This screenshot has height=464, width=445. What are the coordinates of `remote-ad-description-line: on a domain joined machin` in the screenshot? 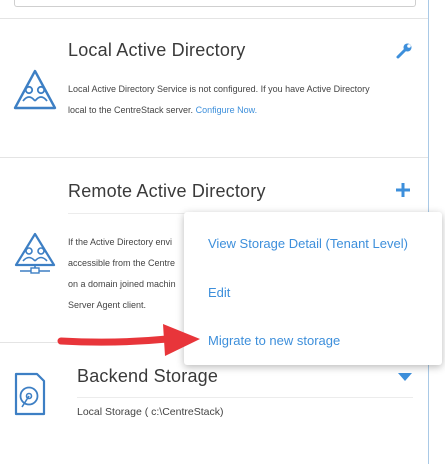 It's located at (122, 284).